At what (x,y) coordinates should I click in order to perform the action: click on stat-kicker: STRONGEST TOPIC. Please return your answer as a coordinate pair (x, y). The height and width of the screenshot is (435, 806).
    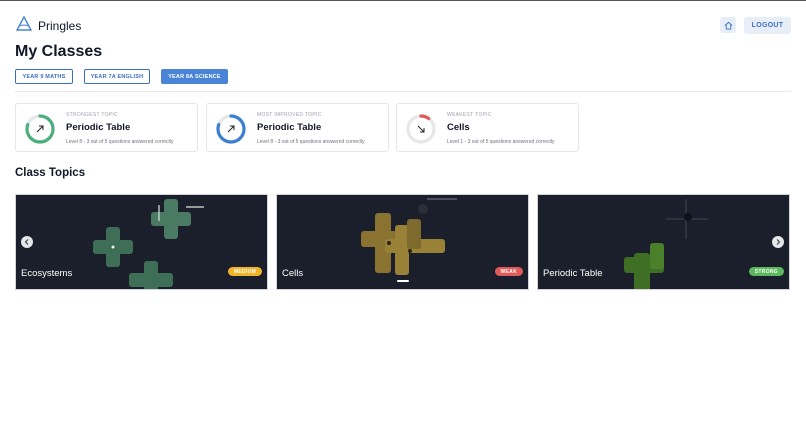
    Looking at the image, I should click on (92, 115).